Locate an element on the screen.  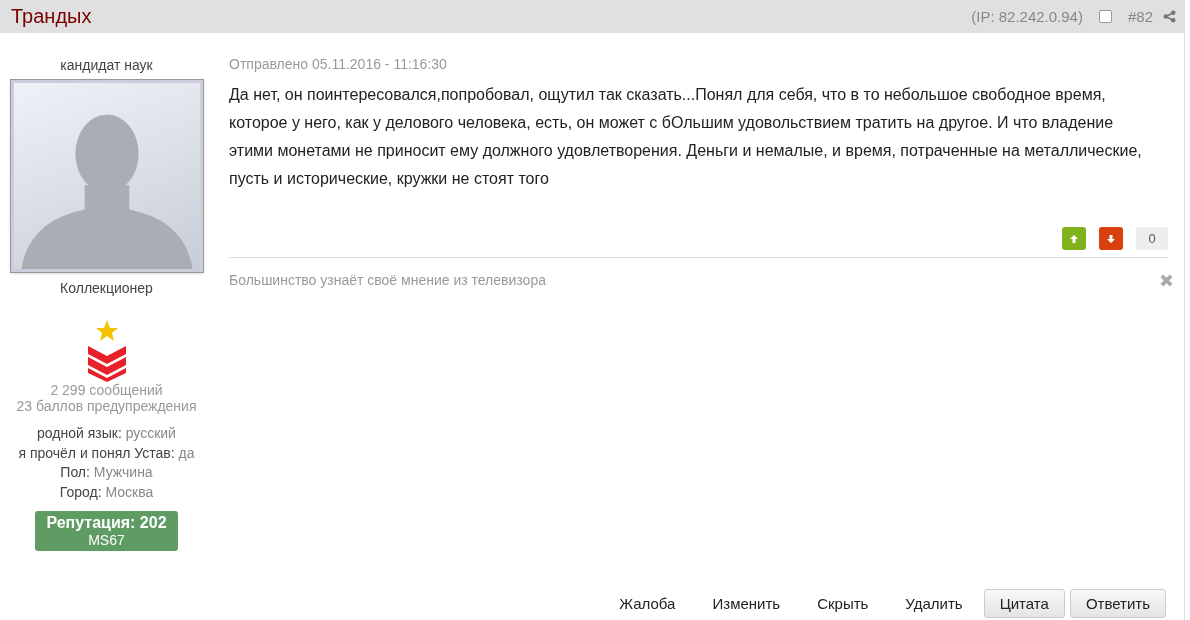
arrow-up-icon is located at coordinates (1074, 238).